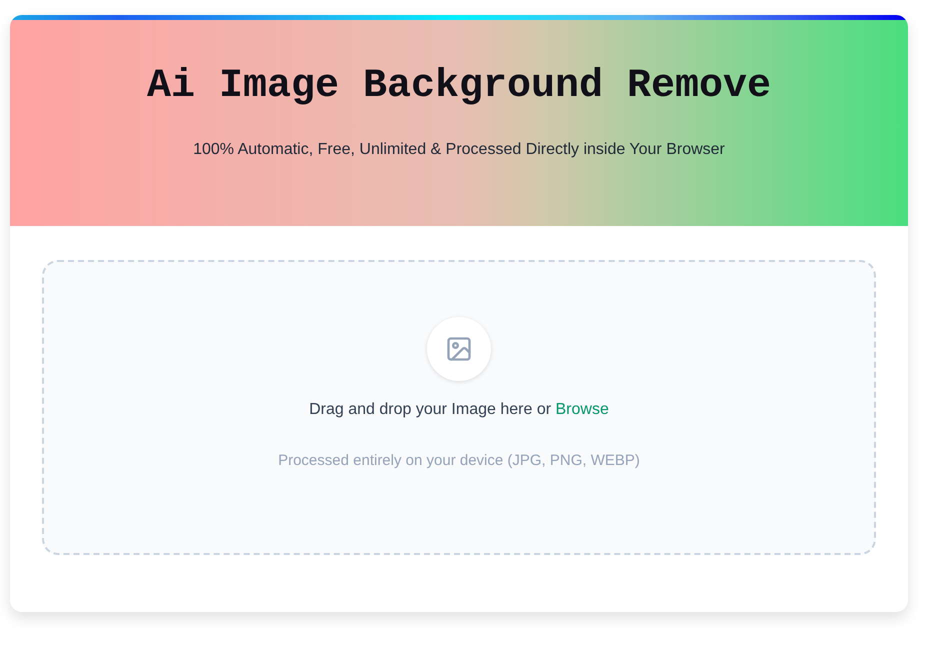 The height and width of the screenshot is (653, 926). Describe the element at coordinates (459, 349) in the screenshot. I see `image-icon` at that location.